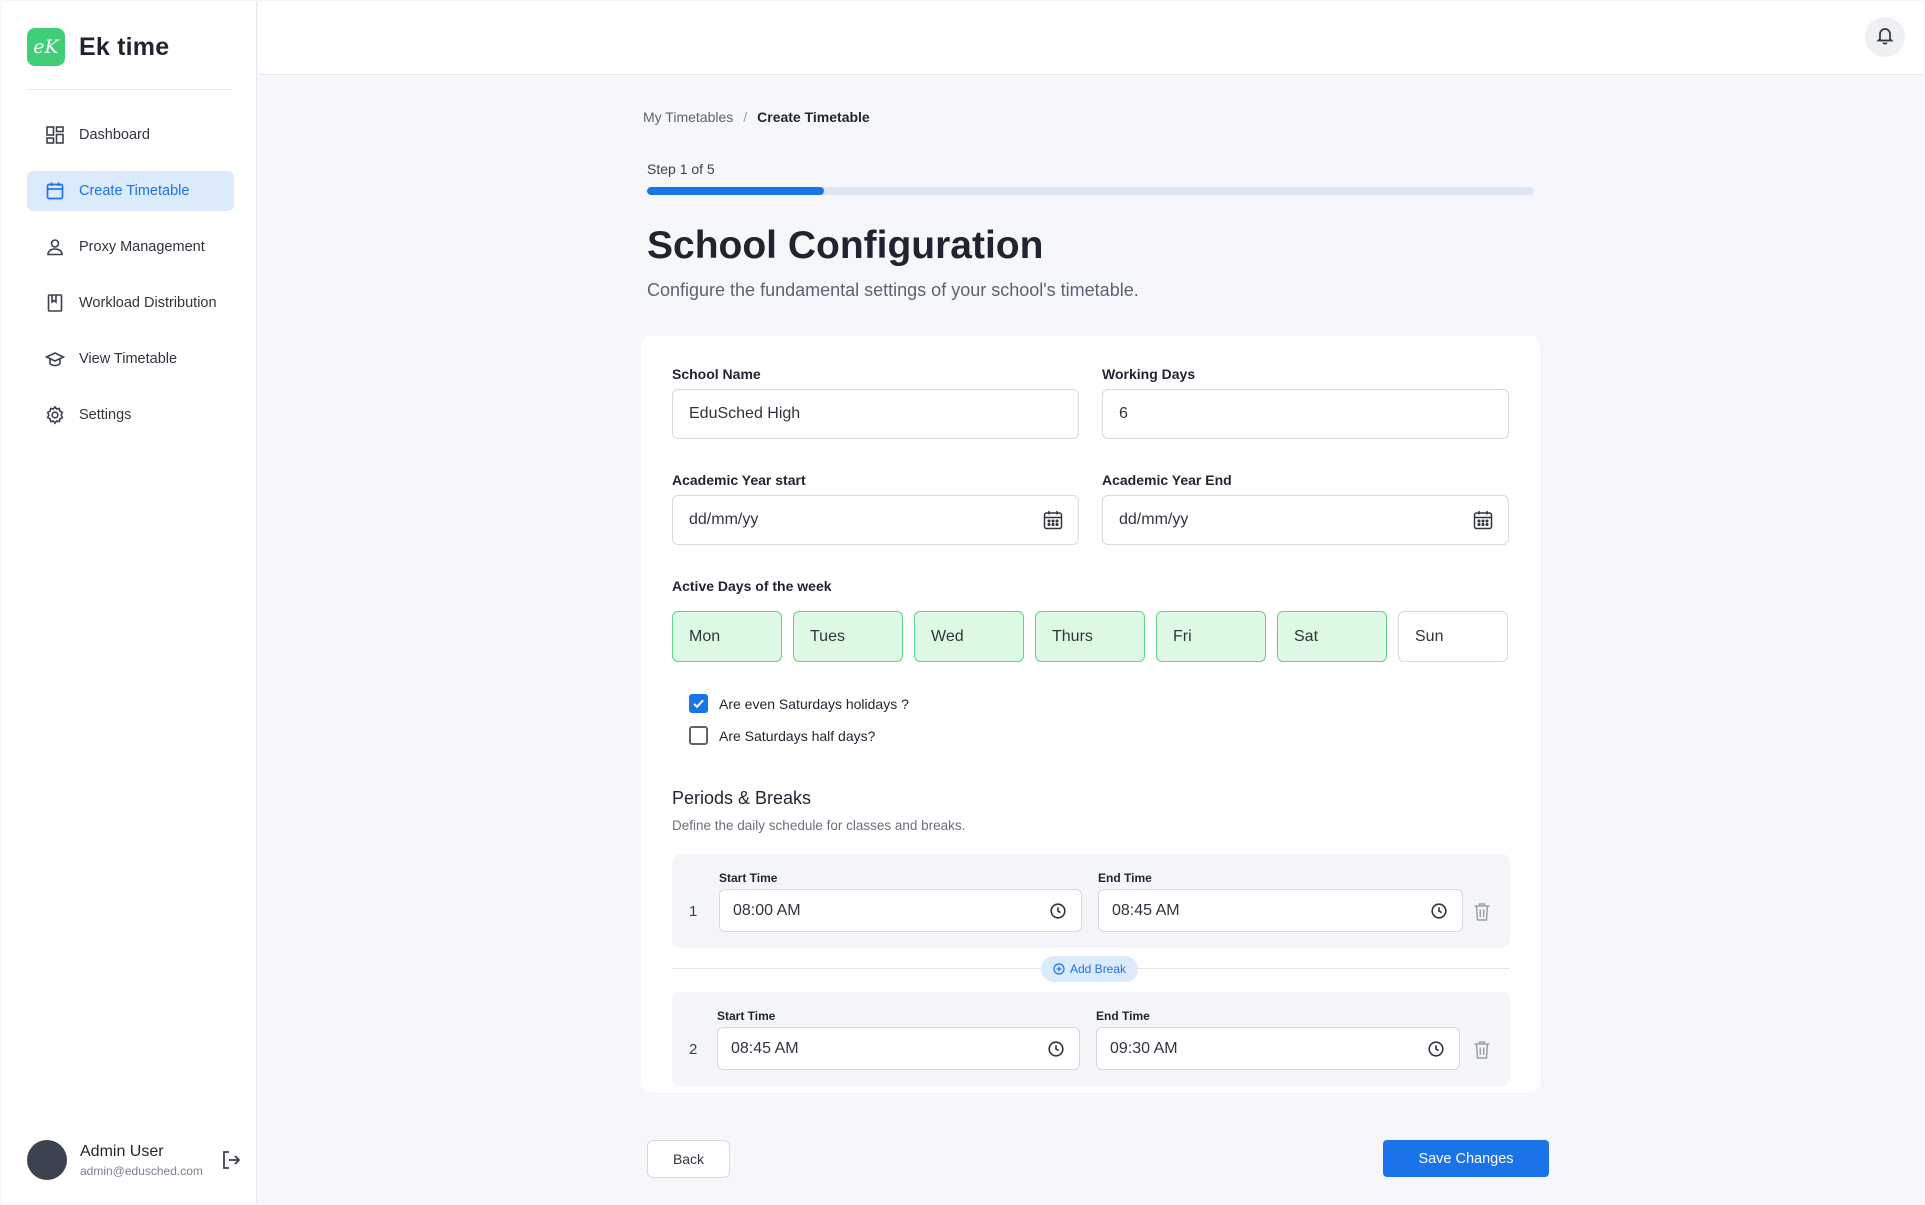  Describe the element at coordinates (698, 703) in the screenshot. I see `even-saturdays-checkbox` at that location.